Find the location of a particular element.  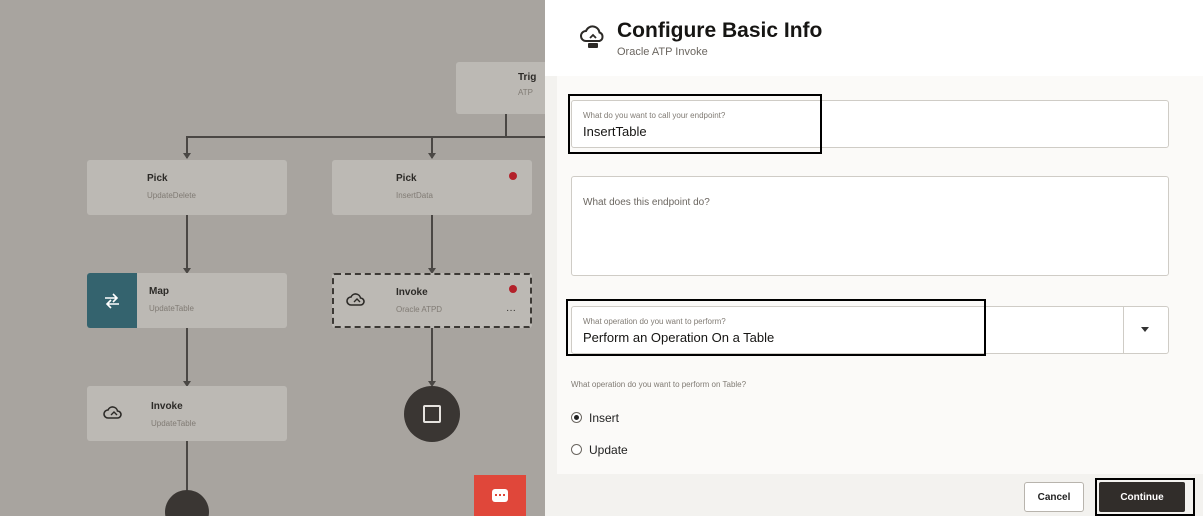

cancel-button: Cancel is located at coordinates (1054, 497).